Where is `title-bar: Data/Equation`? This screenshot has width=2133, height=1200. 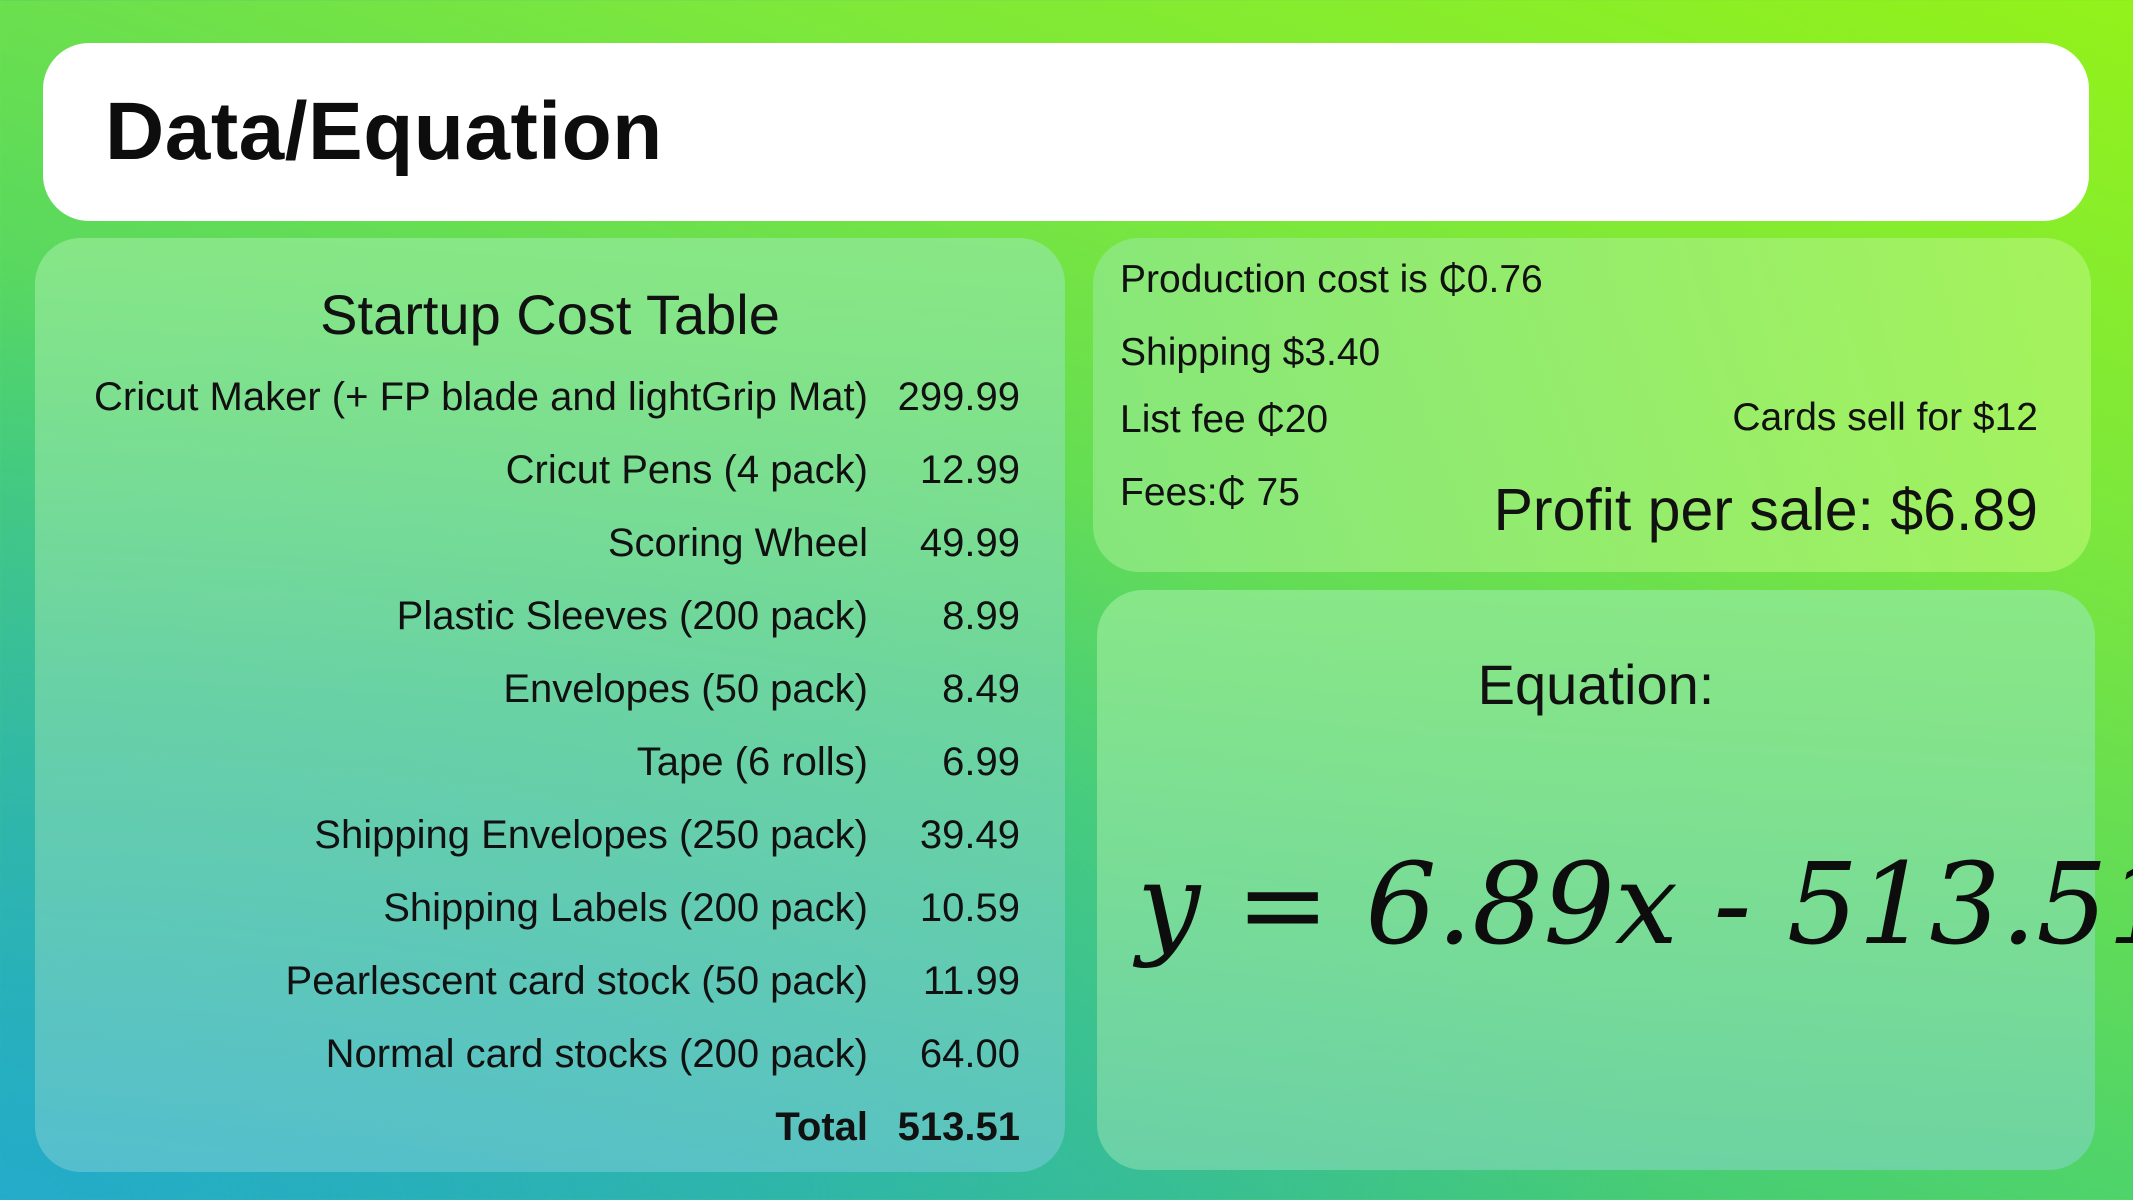 title-bar: Data/Equation is located at coordinates (1066, 132).